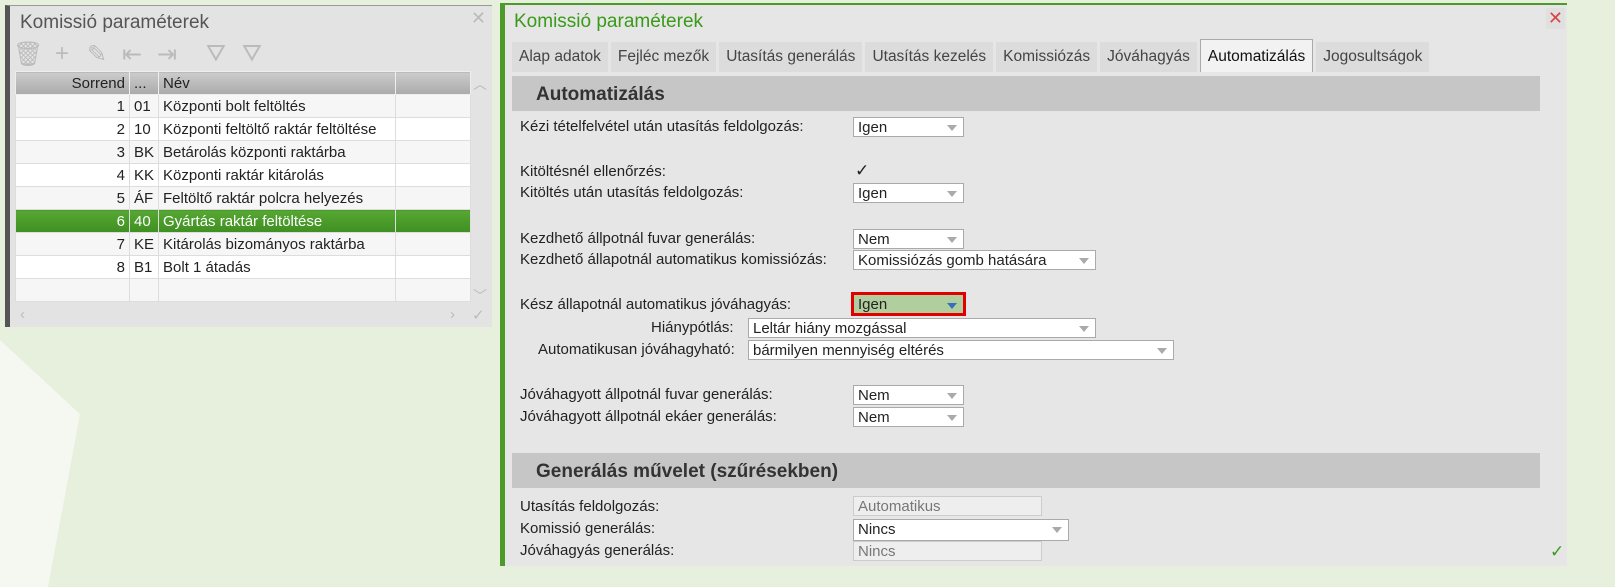  What do you see at coordinates (877, 529) in the screenshot?
I see `select-value: Nincs` at bounding box center [877, 529].